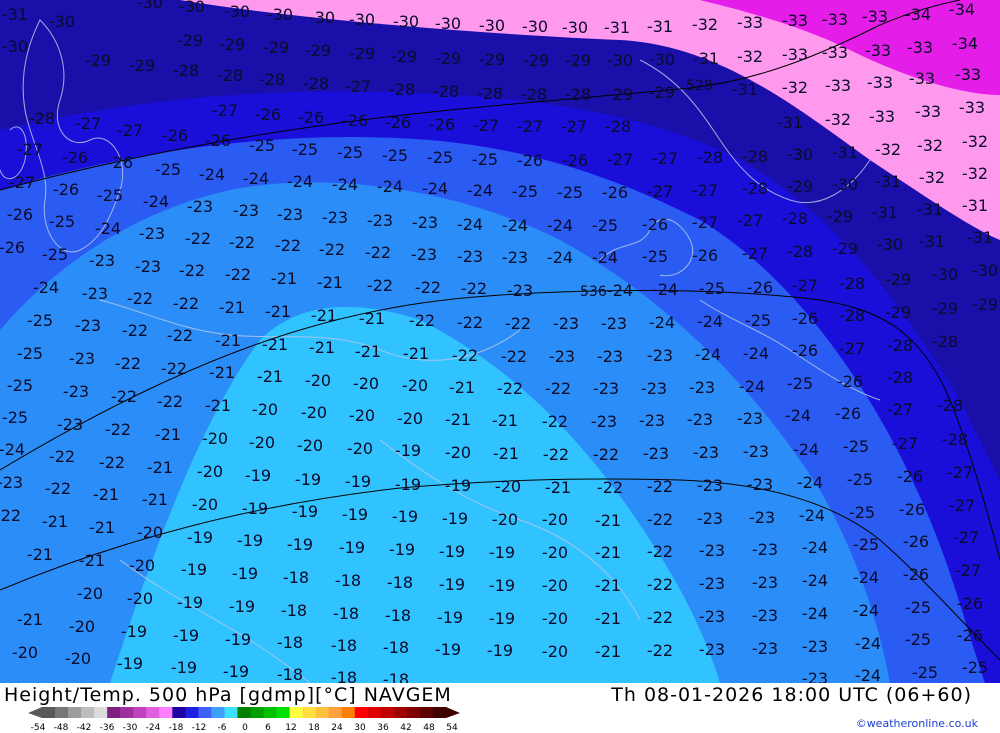 Image resolution: width=1000 pixels, height=733 pixels. I want to click on temperature-label: -34, so click(965, 43).